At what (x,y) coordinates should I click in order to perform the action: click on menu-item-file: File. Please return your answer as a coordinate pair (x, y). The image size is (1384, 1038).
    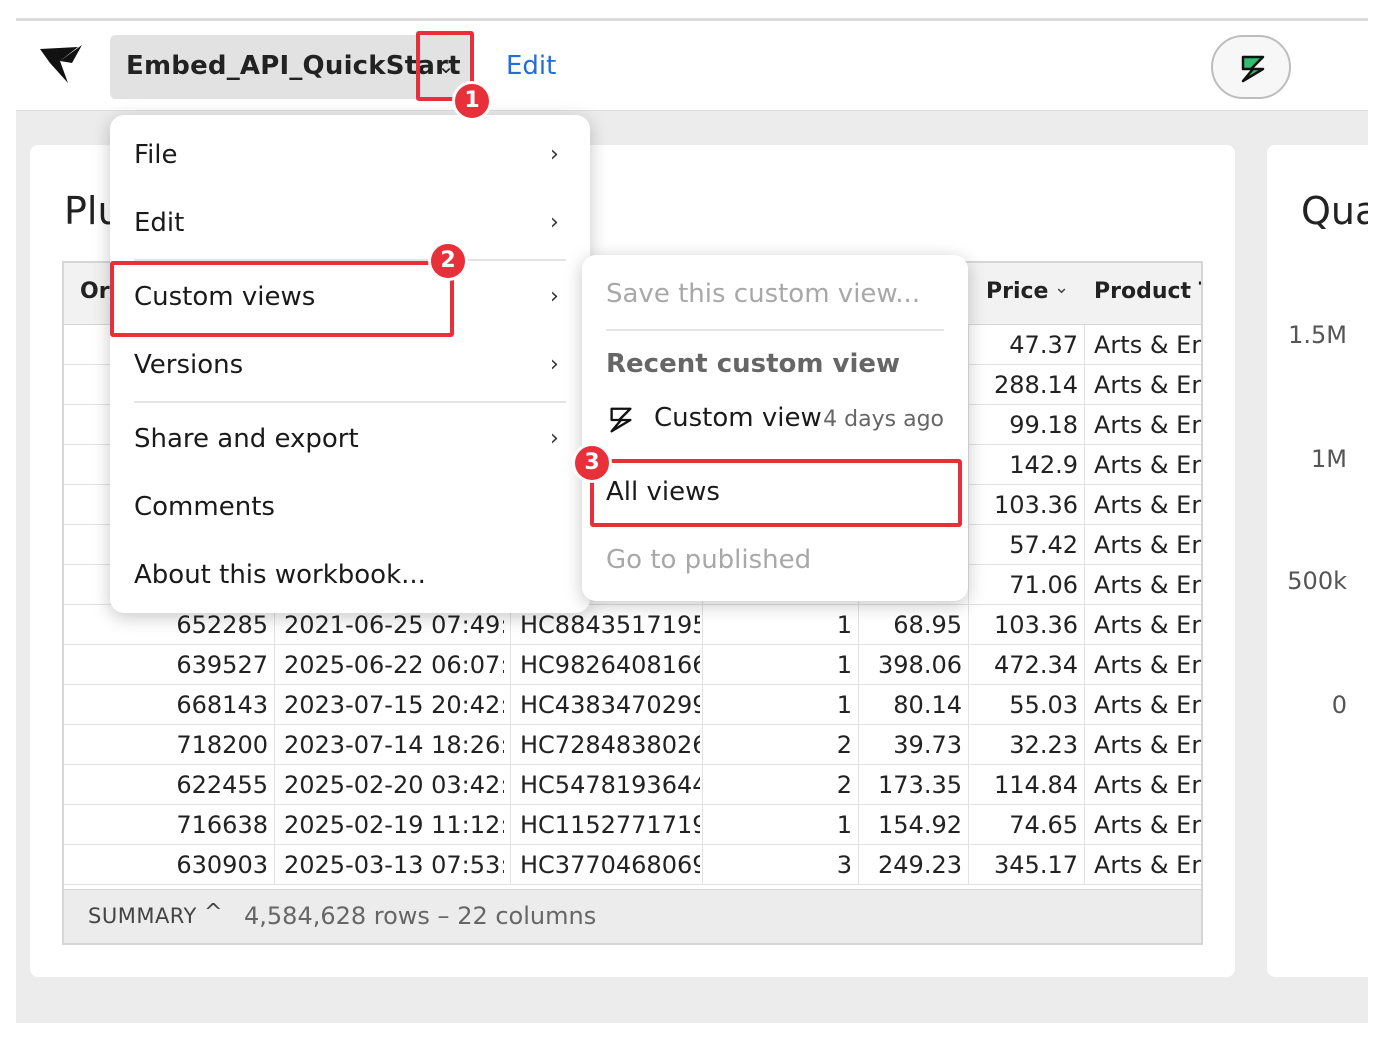
    Looking at the image, I should click on (156, 155).